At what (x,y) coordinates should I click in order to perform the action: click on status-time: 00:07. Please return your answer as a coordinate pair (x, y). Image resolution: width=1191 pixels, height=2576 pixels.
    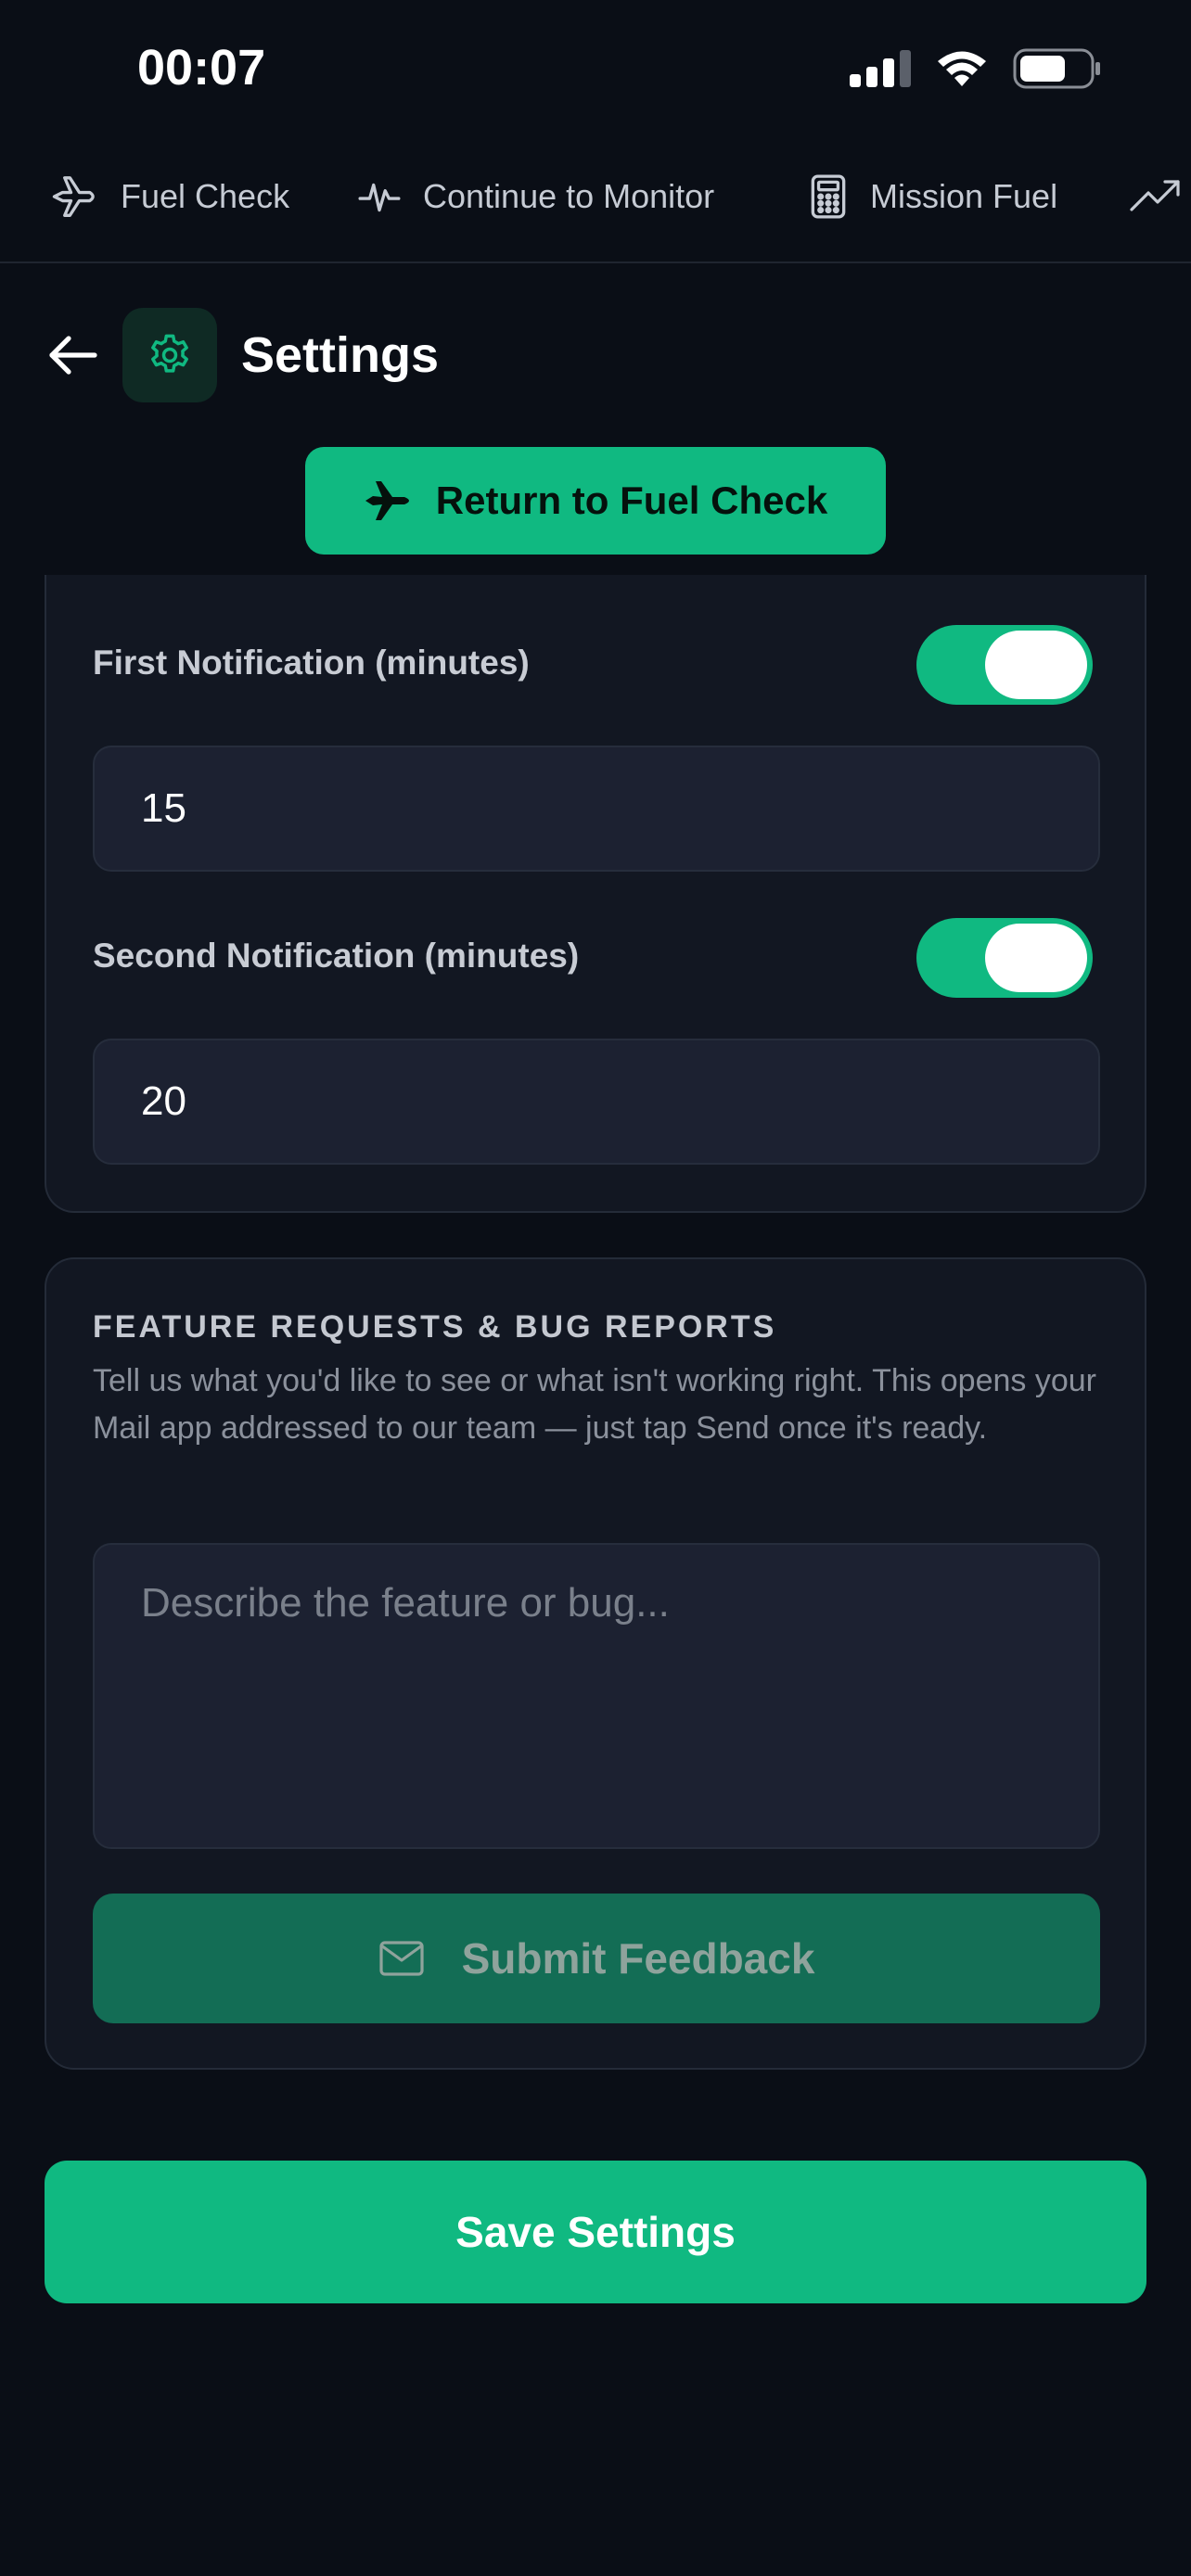
    Looking at the image, I should click on (201, 68).